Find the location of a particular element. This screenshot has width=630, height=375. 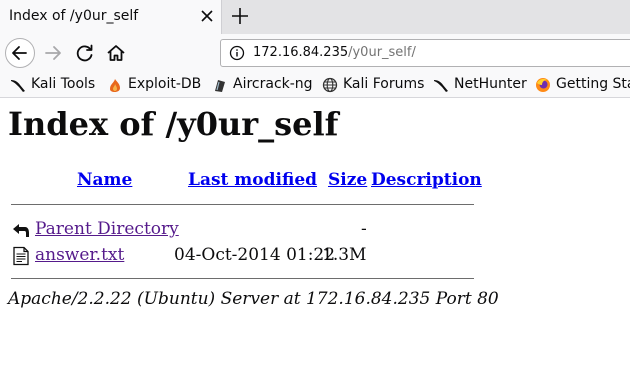

bookmark-label: Kali Tools is located at coordinates (63, 84).